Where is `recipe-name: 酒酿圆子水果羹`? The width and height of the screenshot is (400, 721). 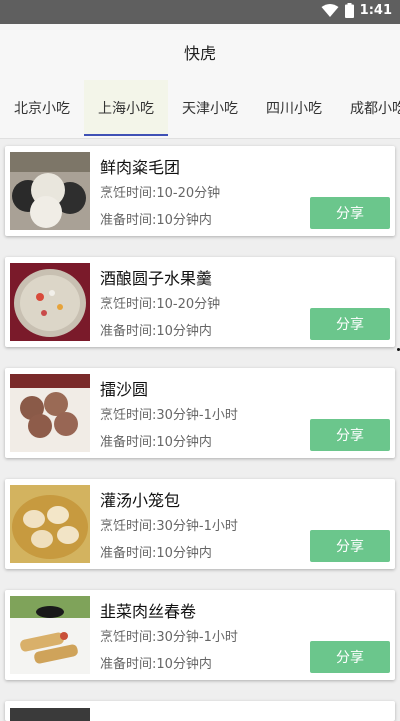
recipe-name: 酒酿圆子水果羹 is located at coordinates (156, 278).